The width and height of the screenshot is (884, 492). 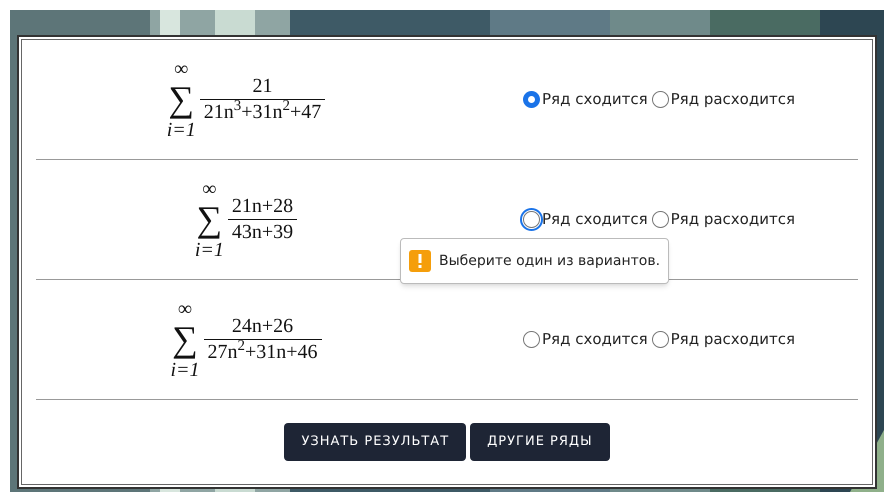 I want to click on numerator: 21, so click(x=263, y=86).